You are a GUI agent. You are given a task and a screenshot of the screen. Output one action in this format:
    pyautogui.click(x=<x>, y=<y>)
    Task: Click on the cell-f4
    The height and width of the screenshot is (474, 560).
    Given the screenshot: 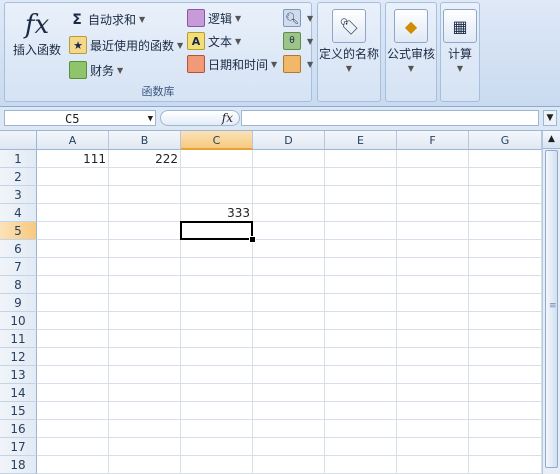 What is the action you would take?
    pyautogui.click(x=433, y=213)
    